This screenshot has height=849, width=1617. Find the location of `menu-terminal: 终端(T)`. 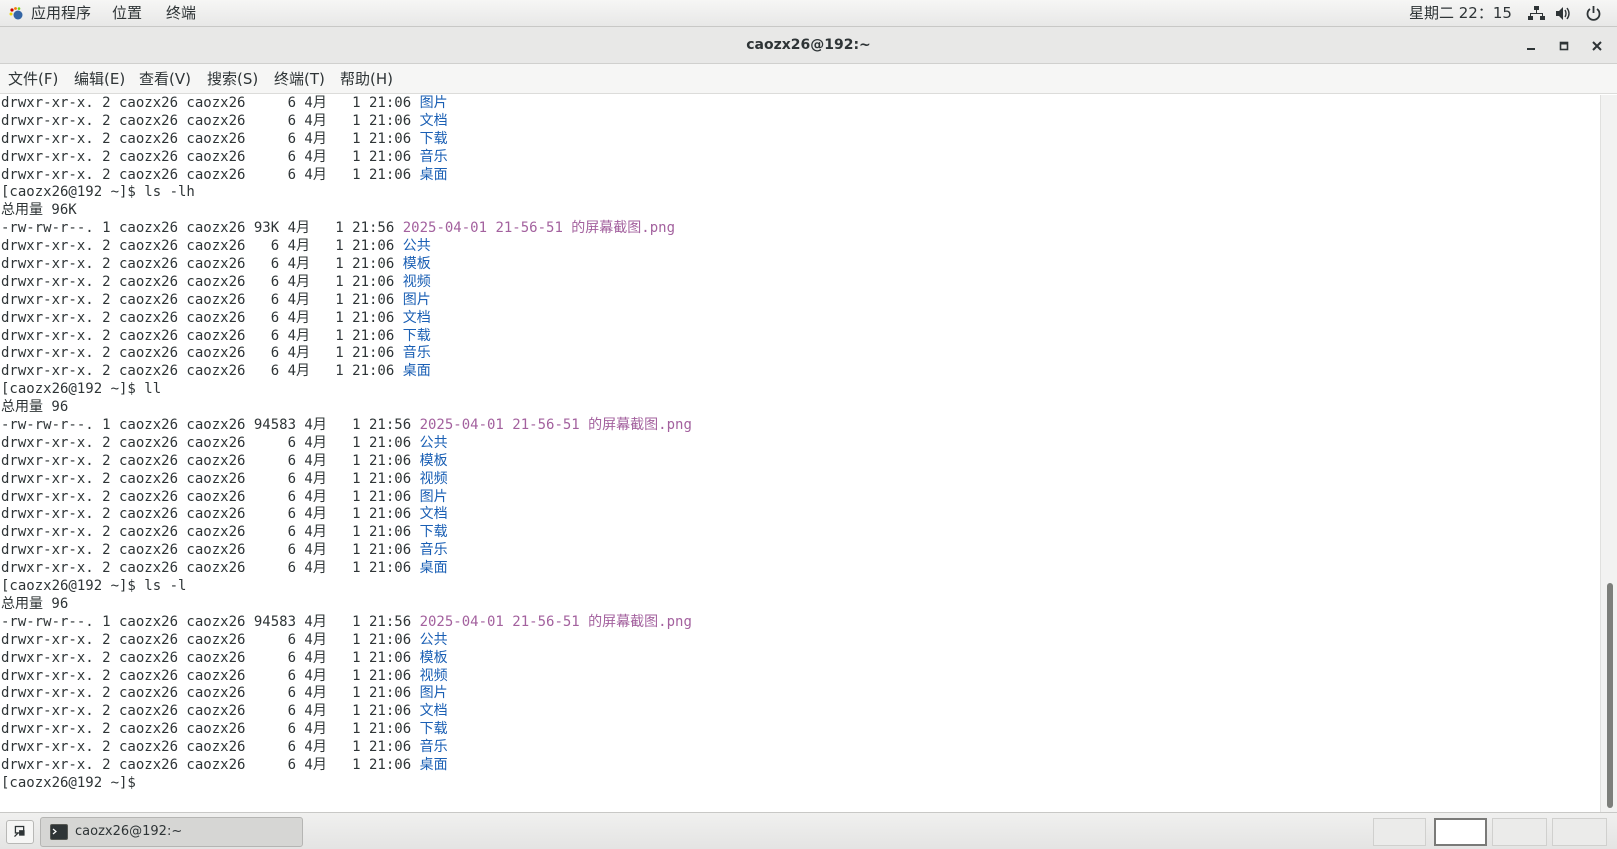

menu-terminal: 终端(T) is located at coordinates (299, 79).